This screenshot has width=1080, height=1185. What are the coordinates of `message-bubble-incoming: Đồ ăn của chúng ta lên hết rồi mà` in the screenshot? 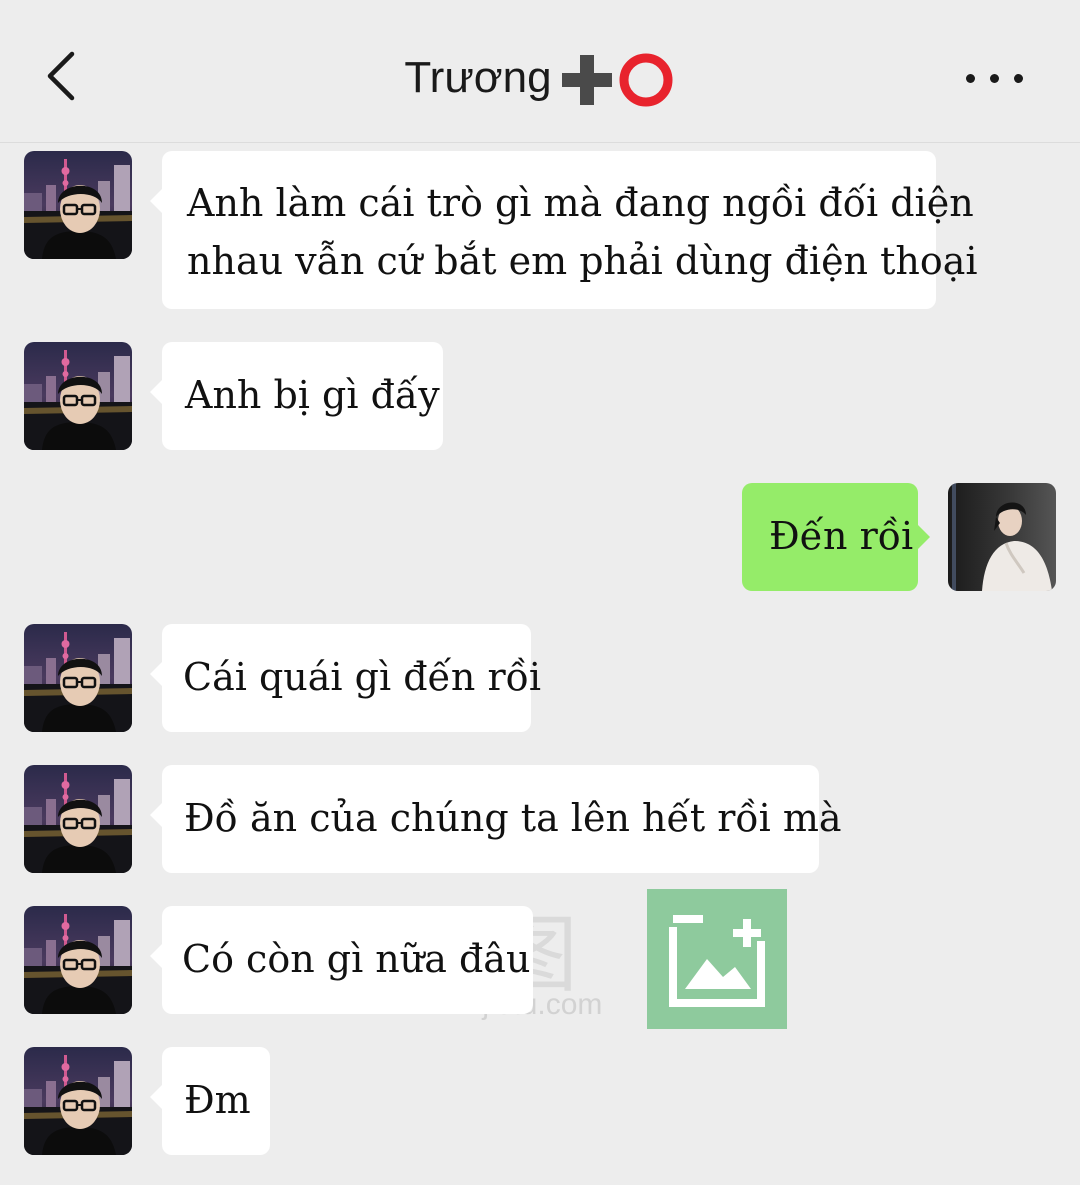 It's located at (496, 819).